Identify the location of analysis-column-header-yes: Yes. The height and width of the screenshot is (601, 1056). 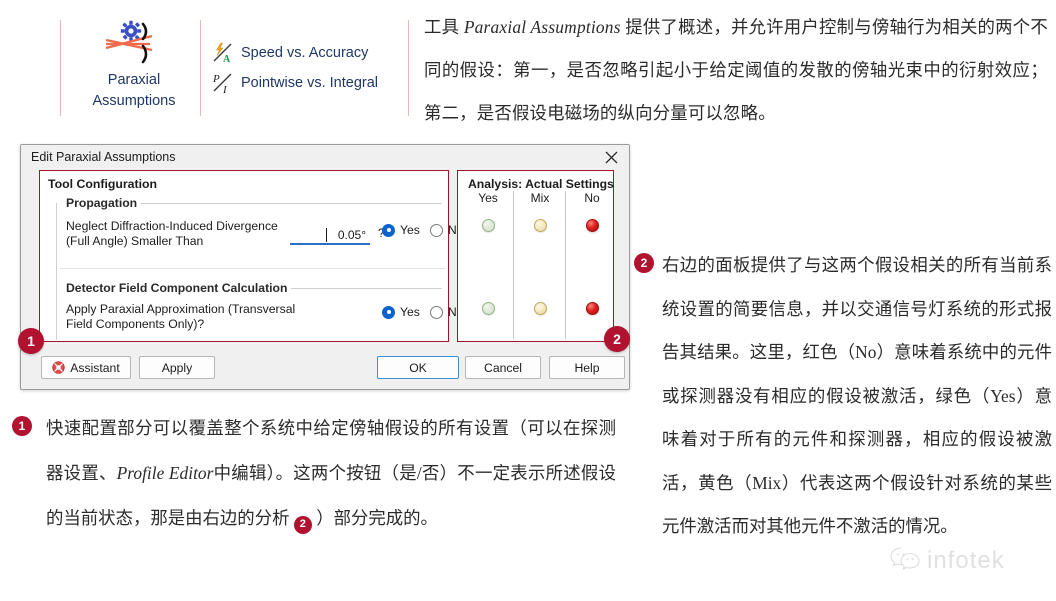
(488, 198).